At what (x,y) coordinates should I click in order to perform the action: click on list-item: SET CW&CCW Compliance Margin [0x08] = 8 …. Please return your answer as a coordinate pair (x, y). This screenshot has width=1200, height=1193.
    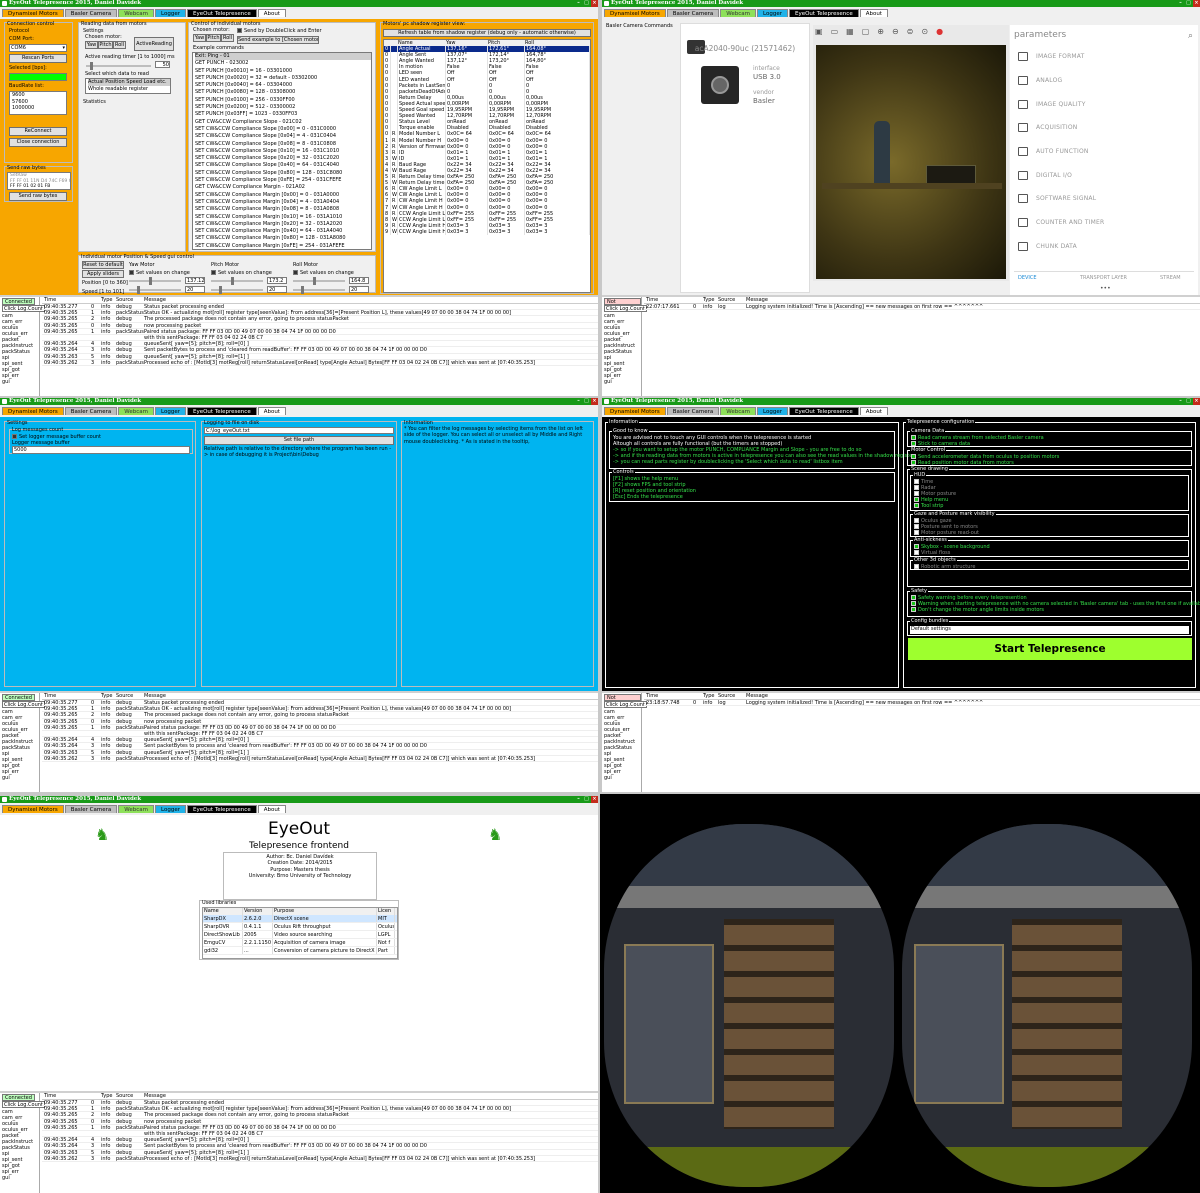
    Looking at the image, I should click on (283, 209).